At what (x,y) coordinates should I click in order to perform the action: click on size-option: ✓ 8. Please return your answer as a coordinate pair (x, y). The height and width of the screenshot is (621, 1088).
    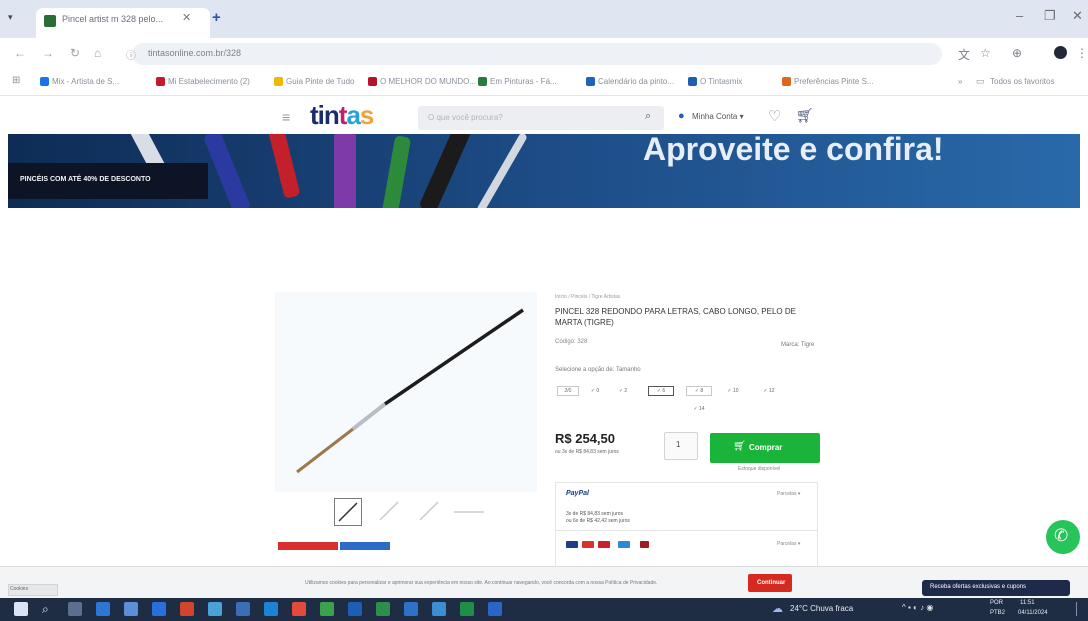
    Looking at the image, I should click on (699, 391).